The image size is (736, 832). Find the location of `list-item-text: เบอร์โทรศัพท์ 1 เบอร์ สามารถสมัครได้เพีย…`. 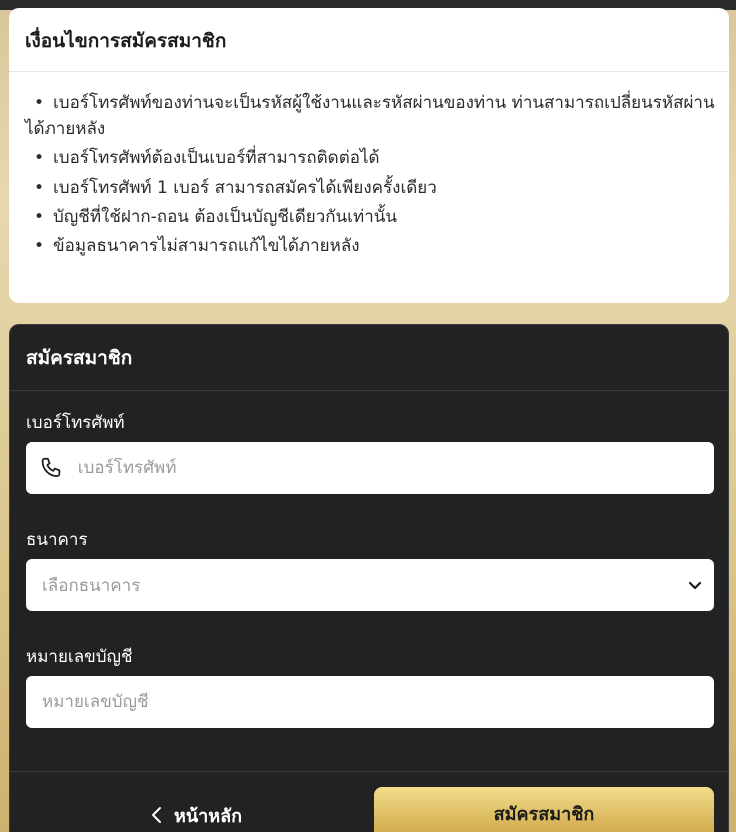

list-item-text: เบอร์โทรศัพท์ 1 เบอร์ สามารถสมัครได้เพีย… is located at coordinates (245, 187).